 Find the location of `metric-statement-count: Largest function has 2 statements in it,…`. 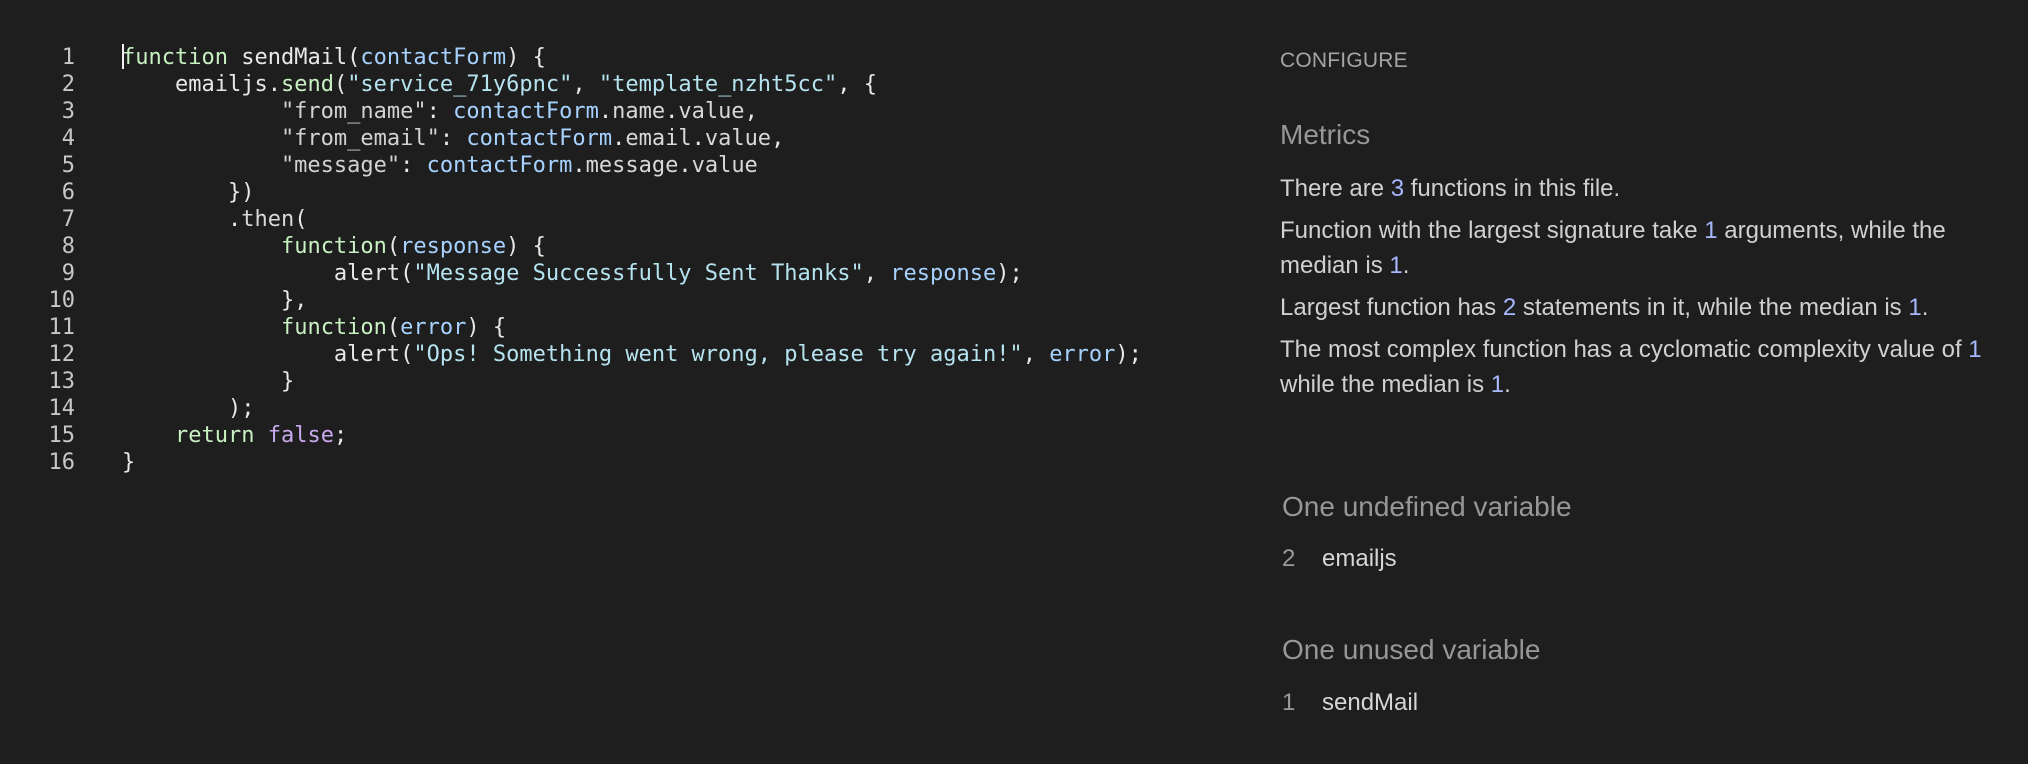

metric-statement-count: Largest function has 2 statements in it,… is located at coordinates (1604, 307).